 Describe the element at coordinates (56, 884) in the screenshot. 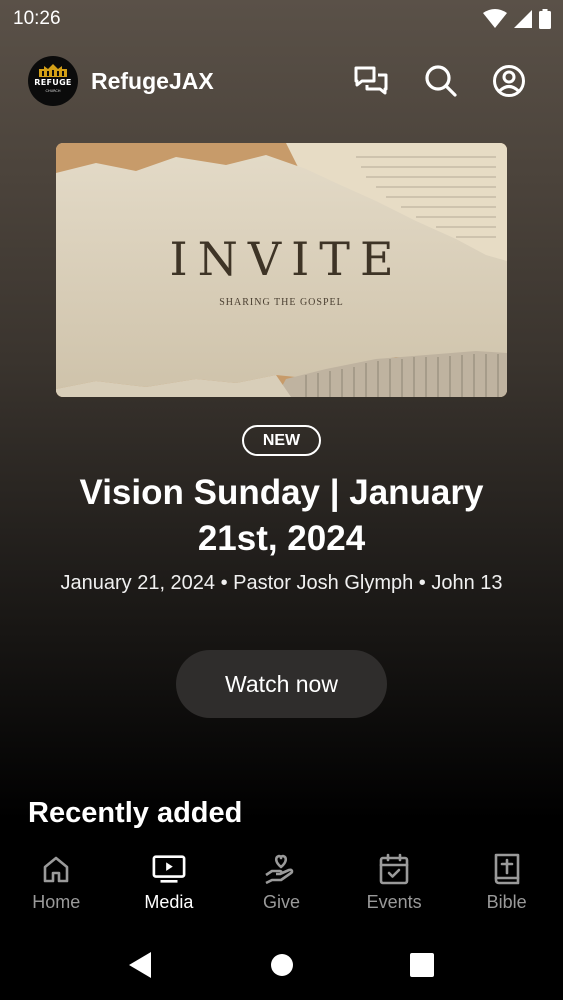

I see `nav-item-home: Home` at that location.